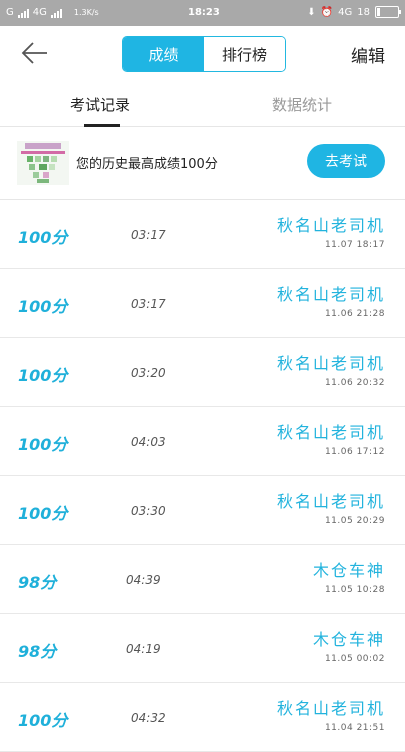 Image resolution: width=405 pixels, height=752 pixels. I want to click on top-nav: 成绩 排行榜 编辑, so click(202, 54).